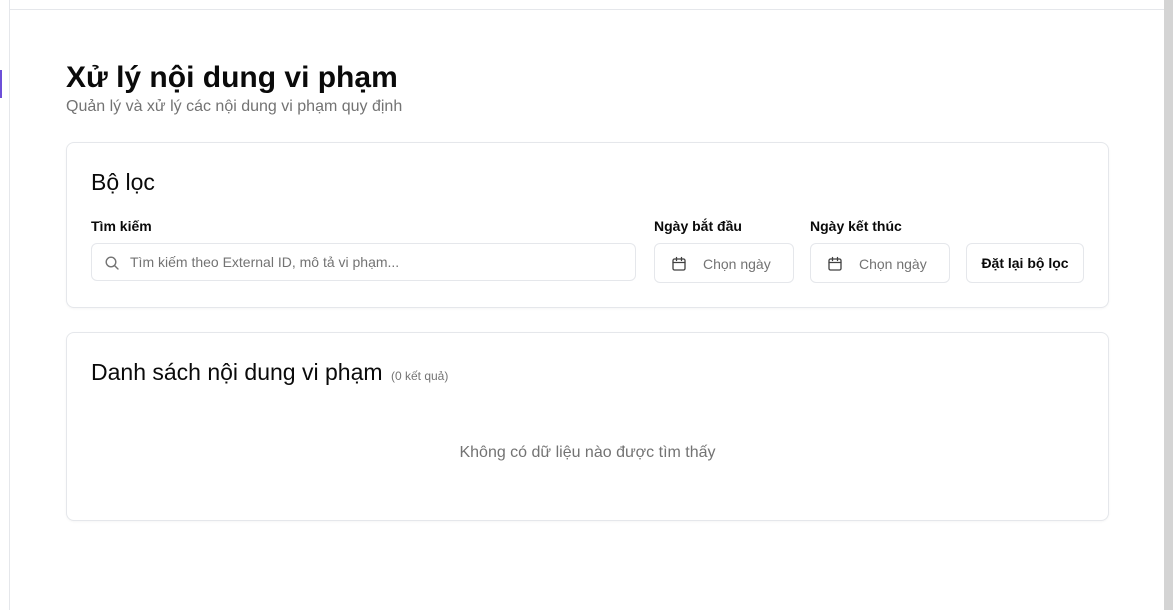  I want to click on reset-filters-button: Đặt lại bộ lọc, so click(1025, 263).